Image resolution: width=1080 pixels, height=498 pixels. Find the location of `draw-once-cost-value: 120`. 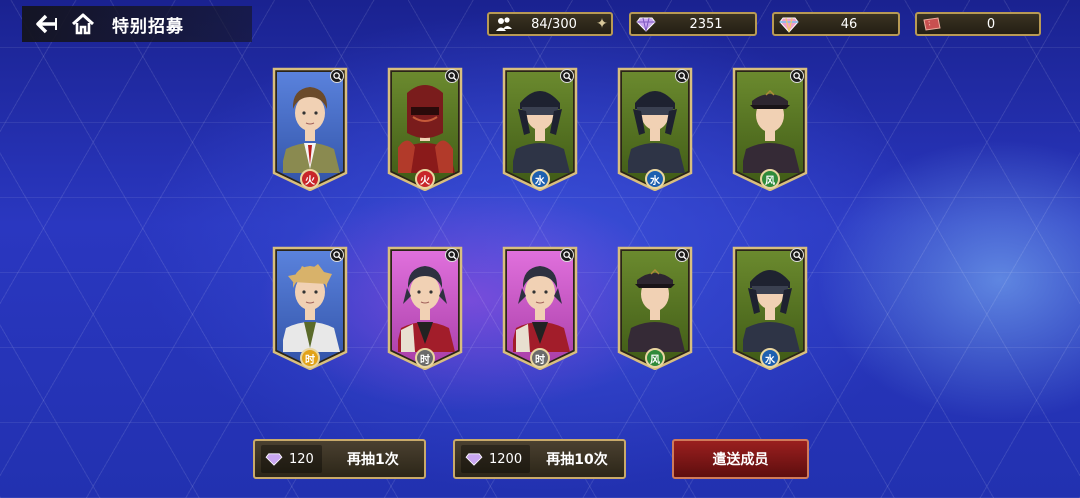

draw-once-cost-value: 120 is located at coordinates (301, 459).